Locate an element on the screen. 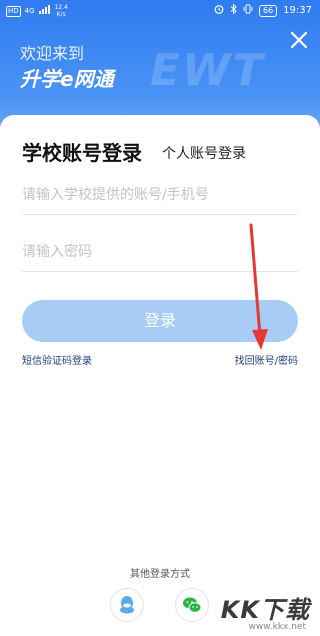 The height and width of the screenshot is (636, 320). site-watermark-text: KK下载 is located at coordinates (265, 610).